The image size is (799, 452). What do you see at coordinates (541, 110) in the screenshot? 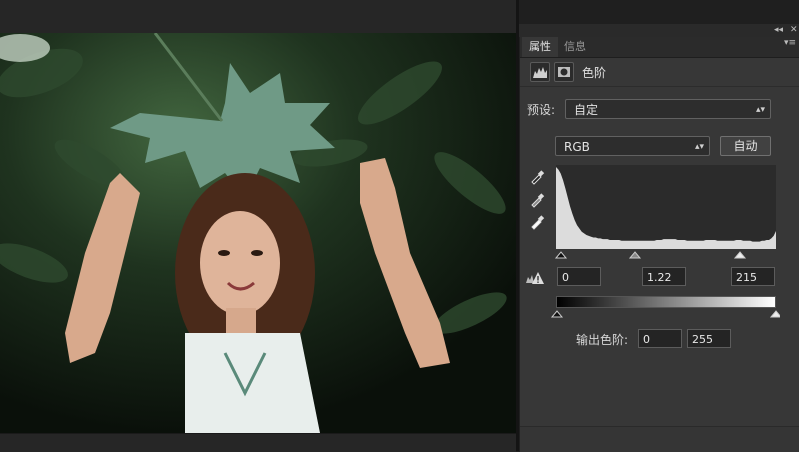
I see `preset-label: 预设:` at bounding box center [541, 110].